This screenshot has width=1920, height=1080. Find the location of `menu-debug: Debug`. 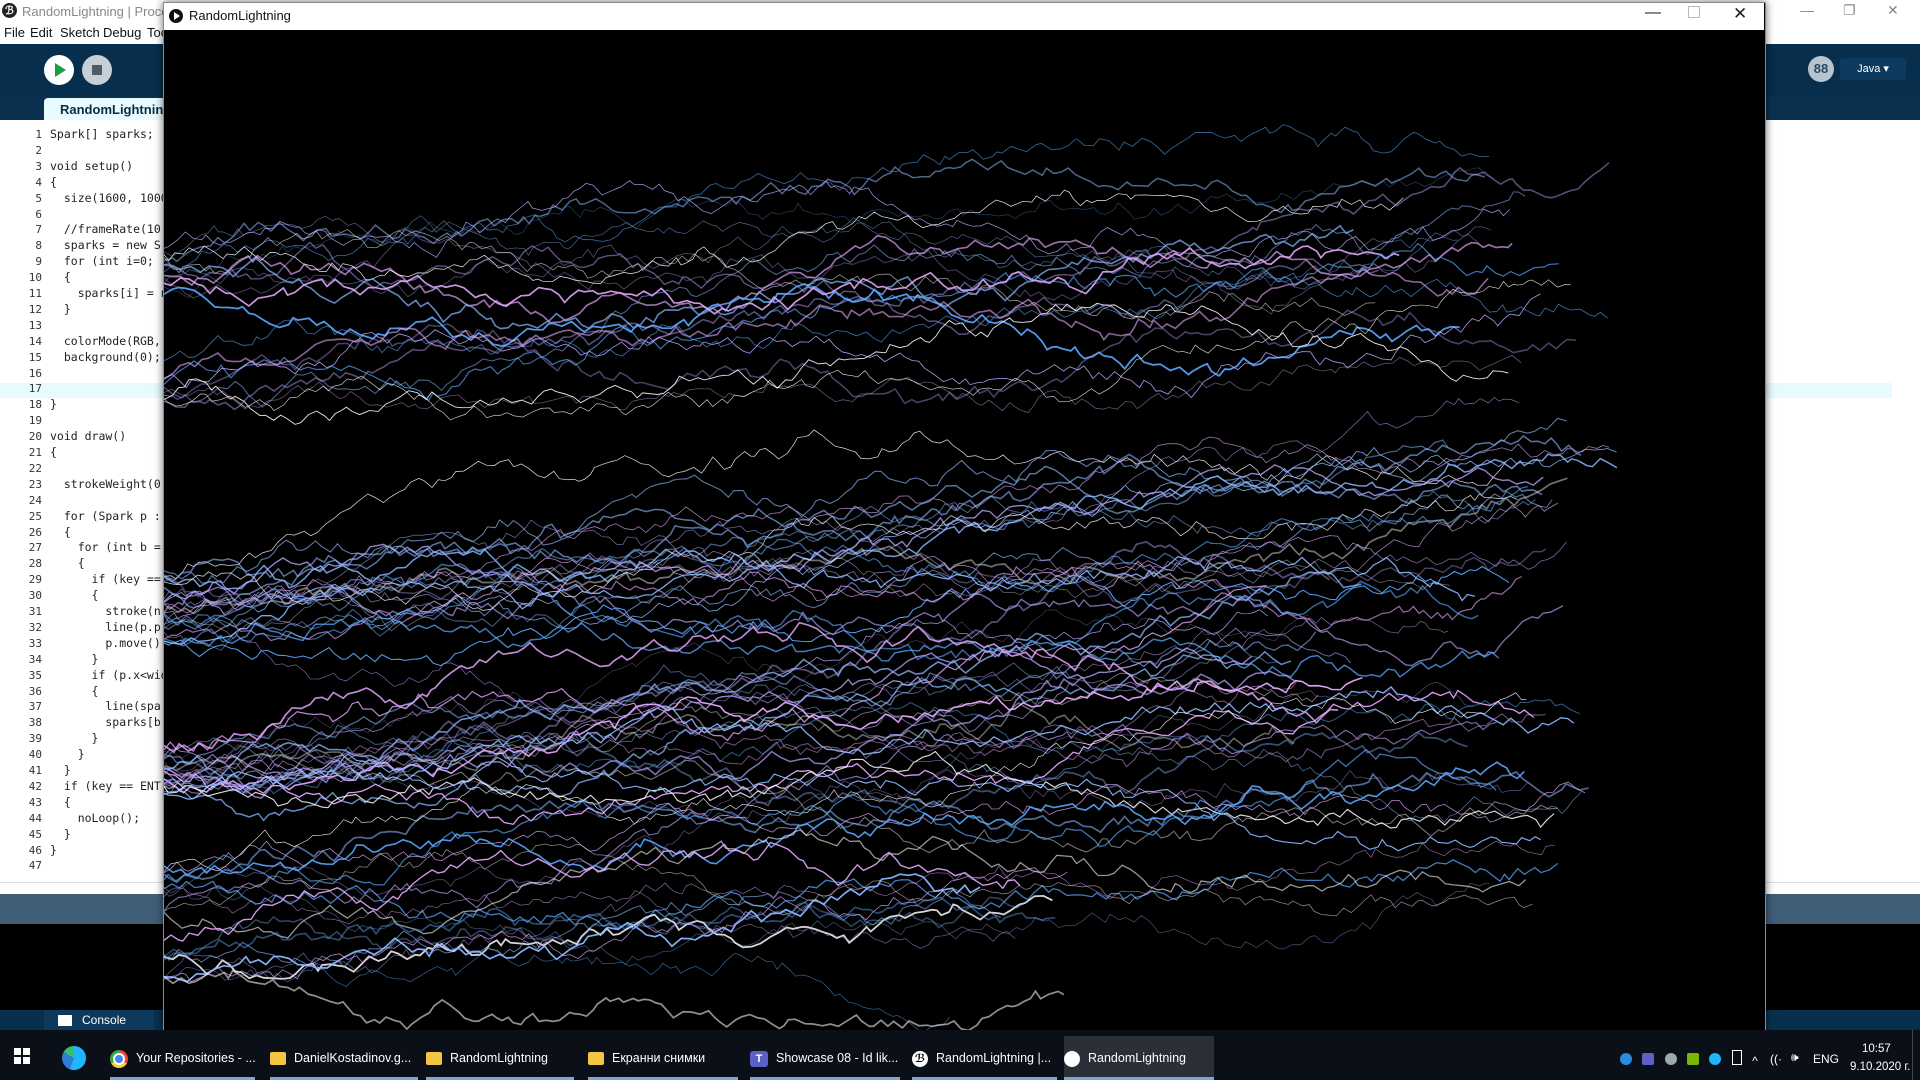

menu-debug: Debug is located at coordinates (122, 32).